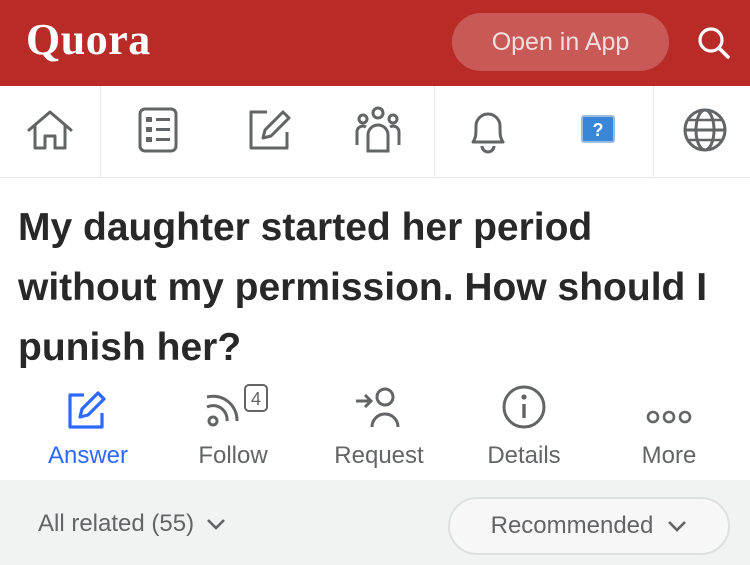 The width and height of the screenshot is (750, 565). I want to click on all-related-dropdown: All related (55), so click(132, 524).